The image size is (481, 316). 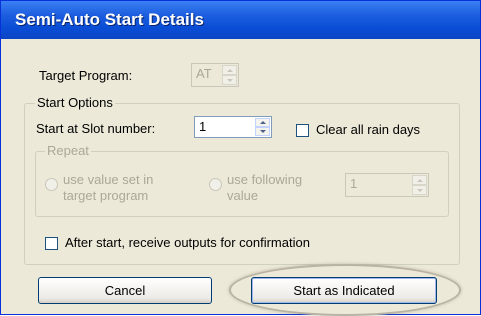 I want to click on start-as-indicated-label: Start as Indicated, so click(x=344, y=290).